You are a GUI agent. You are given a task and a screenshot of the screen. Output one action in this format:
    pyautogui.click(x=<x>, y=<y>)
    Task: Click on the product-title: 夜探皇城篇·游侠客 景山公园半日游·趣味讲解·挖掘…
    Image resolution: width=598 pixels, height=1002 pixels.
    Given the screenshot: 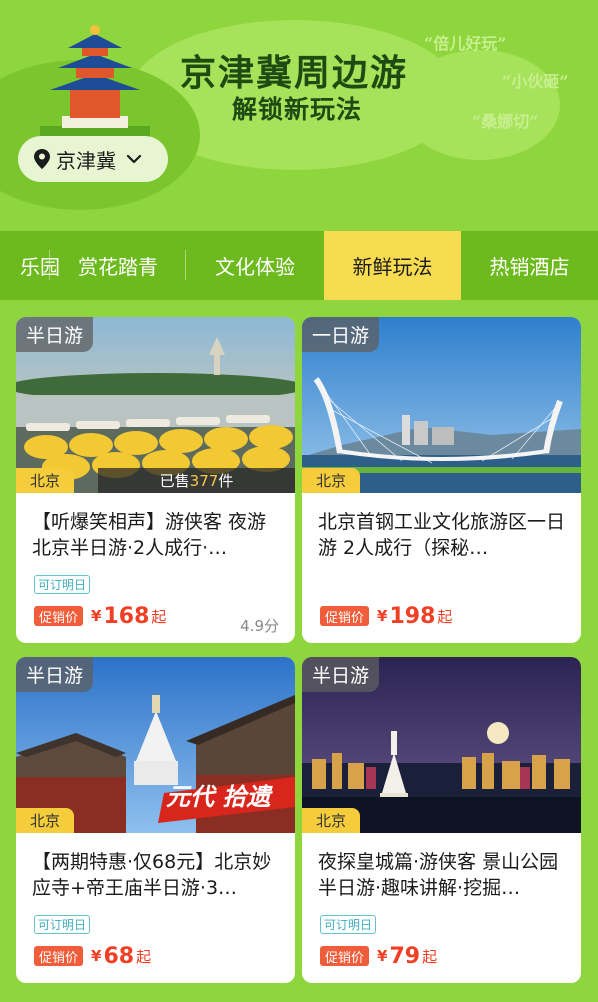 What is the action you would take?
    pyautogui.click(x=438, y=875)
    